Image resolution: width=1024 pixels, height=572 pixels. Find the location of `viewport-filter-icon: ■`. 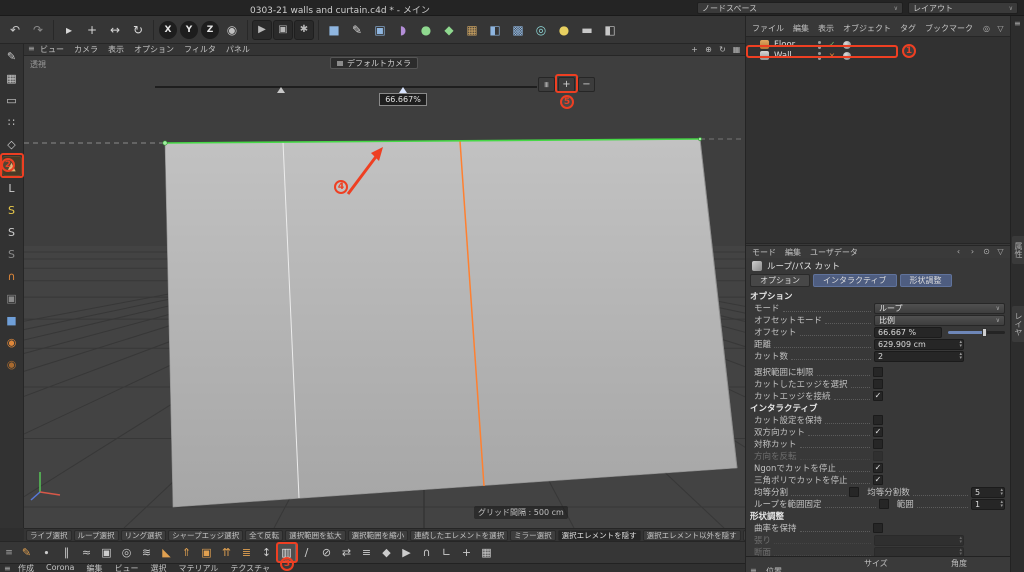

viewport-filter-icon: ■ is located at coordinates (12, 320).